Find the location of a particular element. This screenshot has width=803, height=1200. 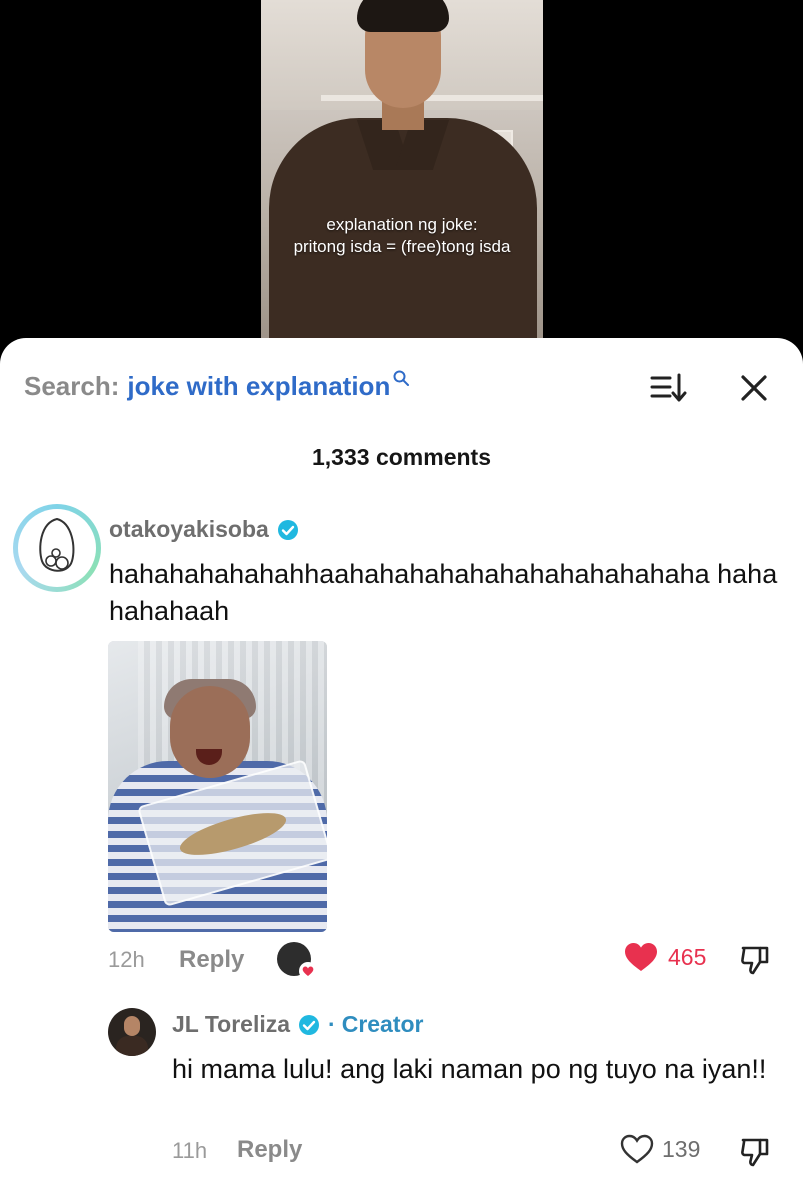

avatar is located at coordinates (57, 548).